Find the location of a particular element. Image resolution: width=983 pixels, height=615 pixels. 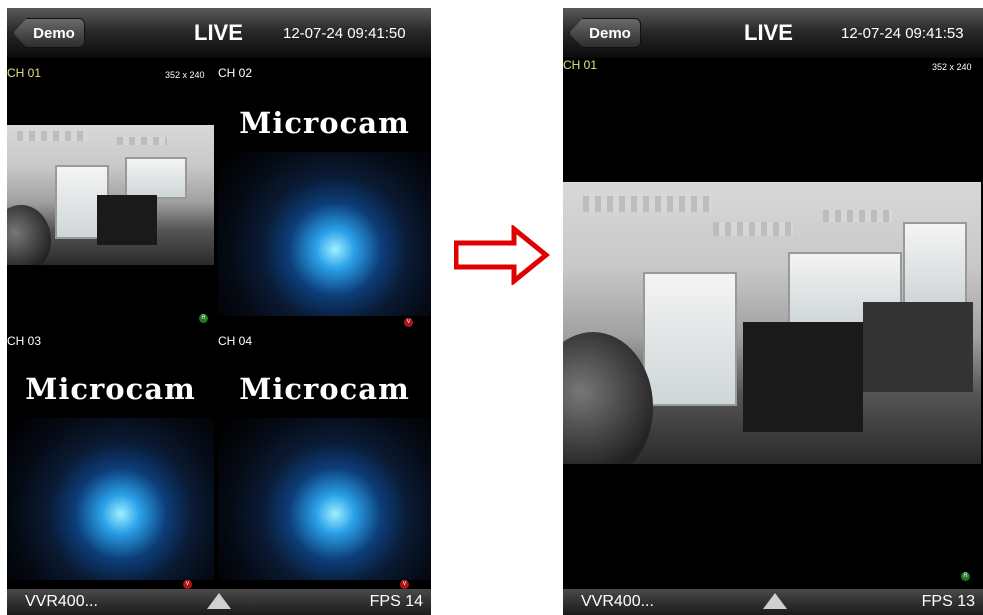

right-arrow-icon is located at coordinates (502, 255).